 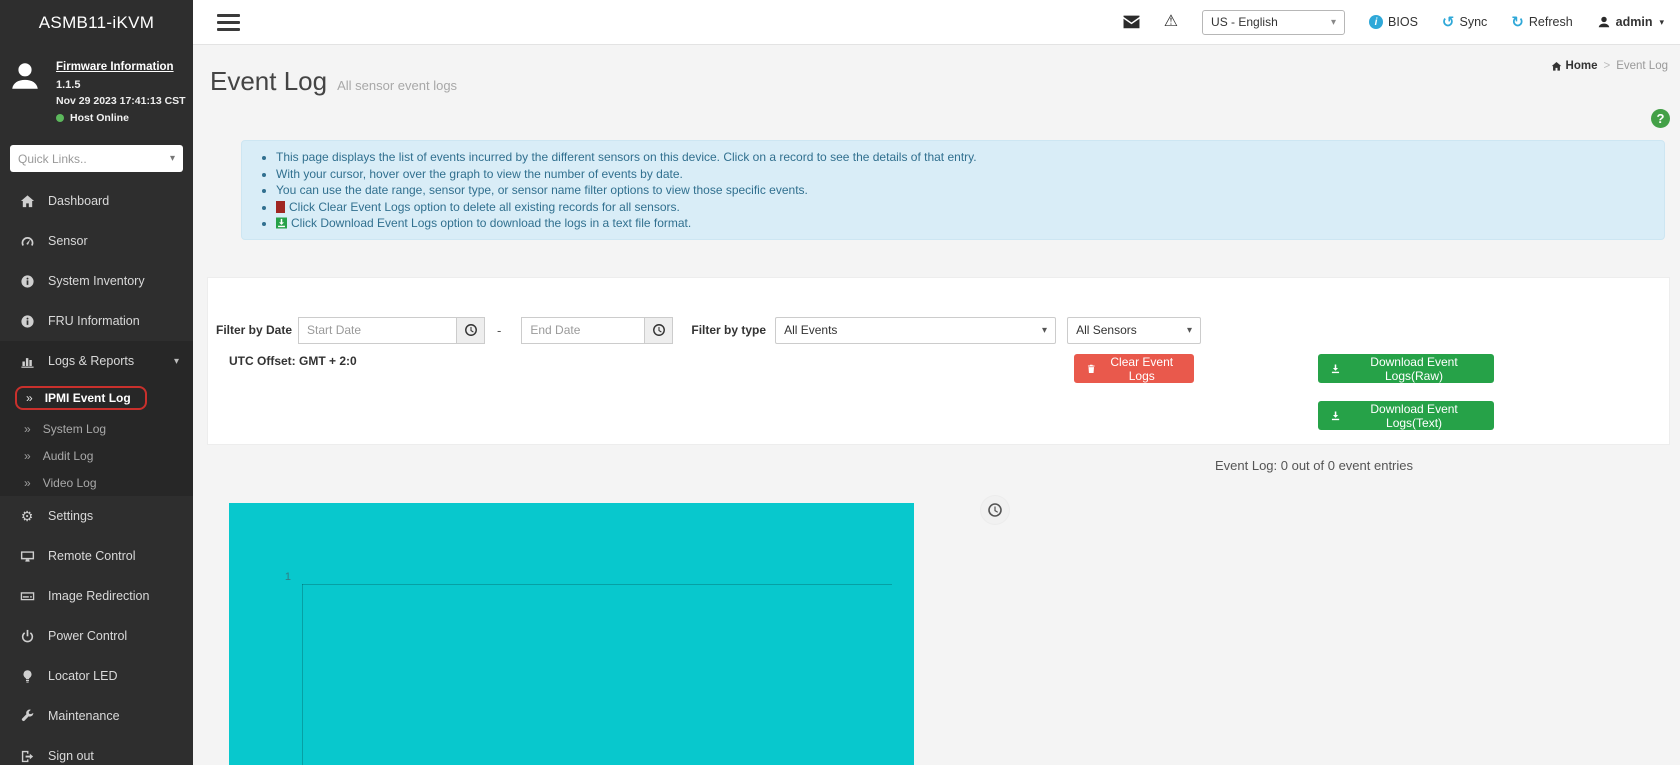 I want to click on sync-icon: ↺, so click(x=1448, y=22).